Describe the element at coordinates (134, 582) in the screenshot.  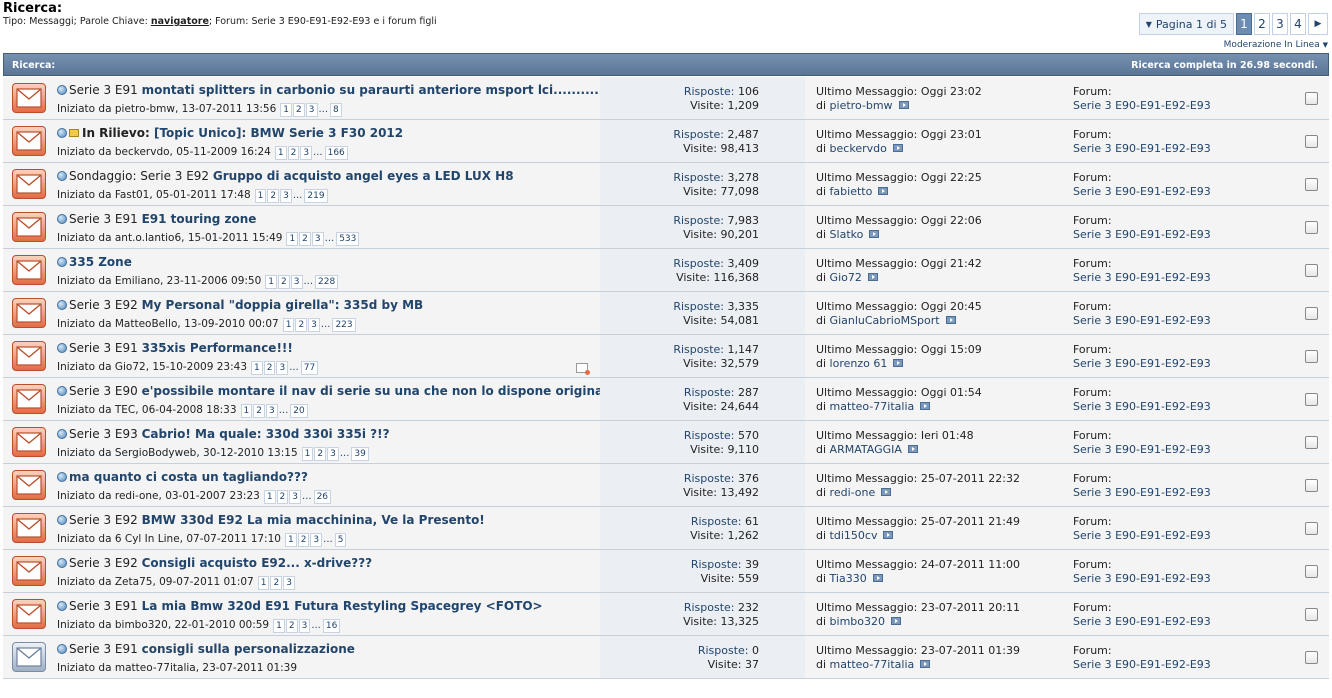
I see `starter-name: Zeta75` at that location.